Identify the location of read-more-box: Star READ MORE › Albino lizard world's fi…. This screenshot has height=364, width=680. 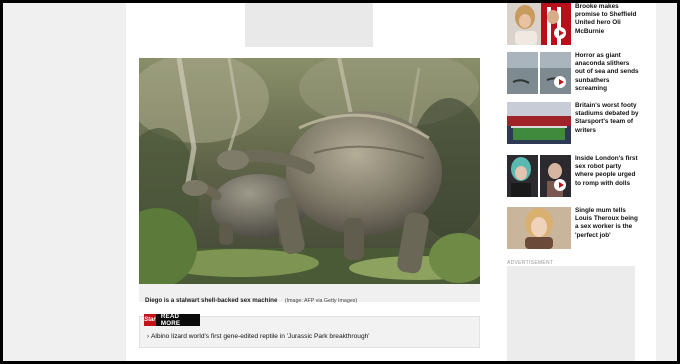
(309, 330).